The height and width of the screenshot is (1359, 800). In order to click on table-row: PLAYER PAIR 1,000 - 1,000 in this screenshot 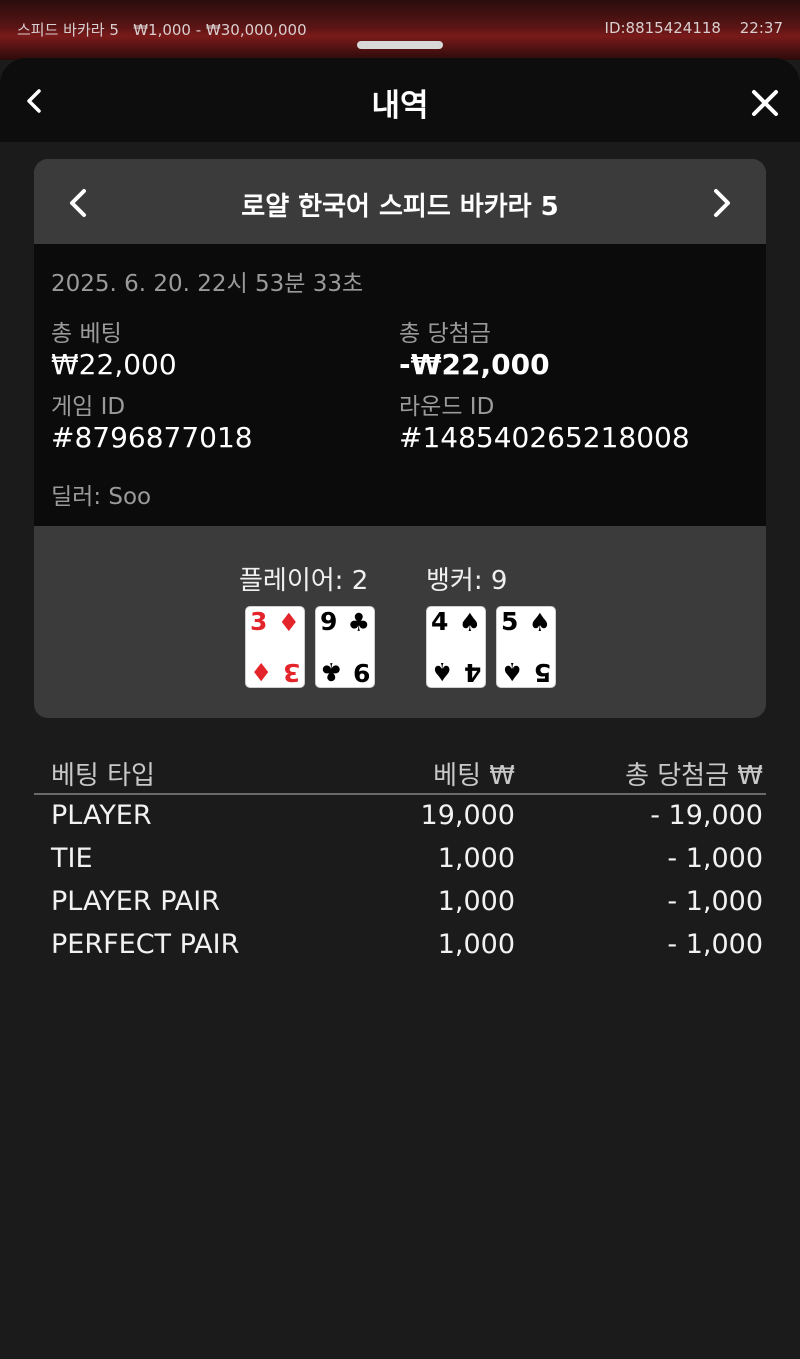, I will do `click(400, 902)`.